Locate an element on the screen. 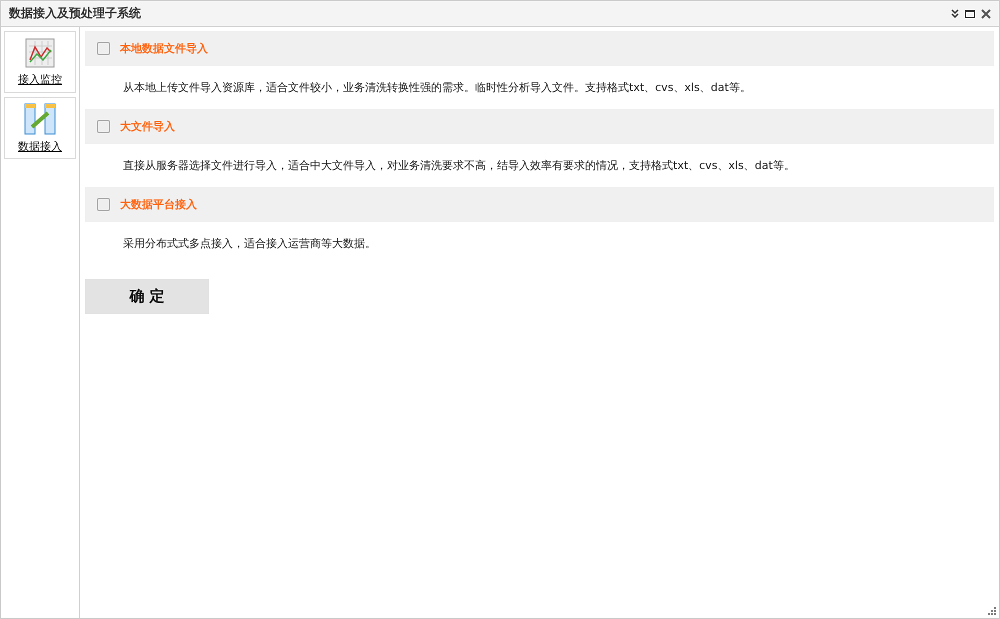 This screenshot has height=619, width=1000. collapse-icon is located at coordinates (955, 13).